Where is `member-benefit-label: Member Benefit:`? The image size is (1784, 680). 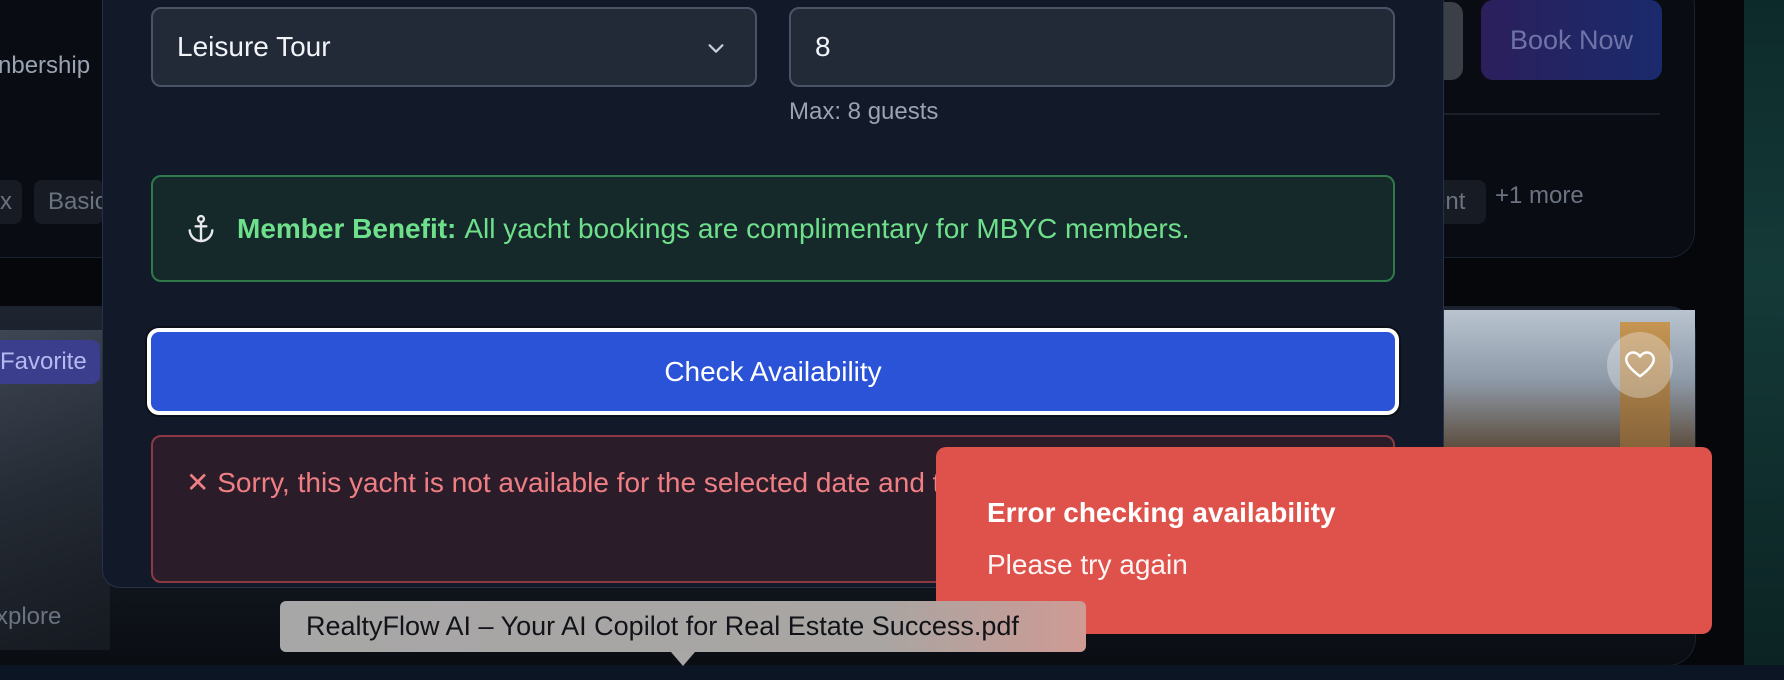 member-benefit-label: Member Benefit: is located at coordinates (347, 228).